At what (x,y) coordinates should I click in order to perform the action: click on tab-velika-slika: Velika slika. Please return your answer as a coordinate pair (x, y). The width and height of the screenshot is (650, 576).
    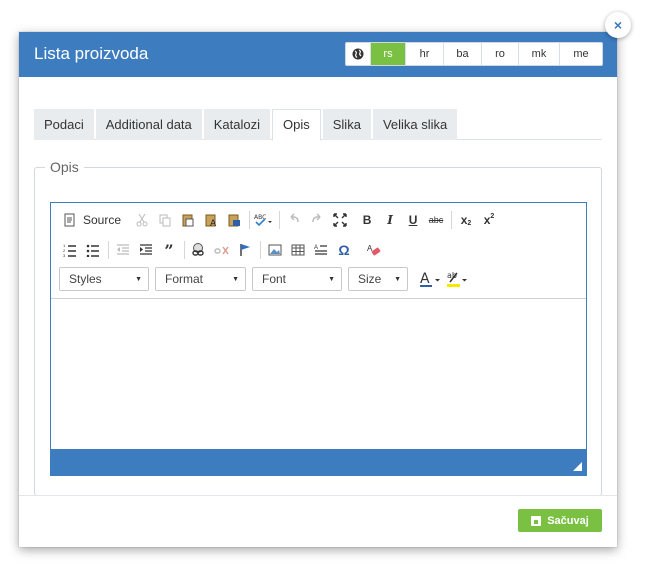
    Looking at the image, I should click on (415, 124).